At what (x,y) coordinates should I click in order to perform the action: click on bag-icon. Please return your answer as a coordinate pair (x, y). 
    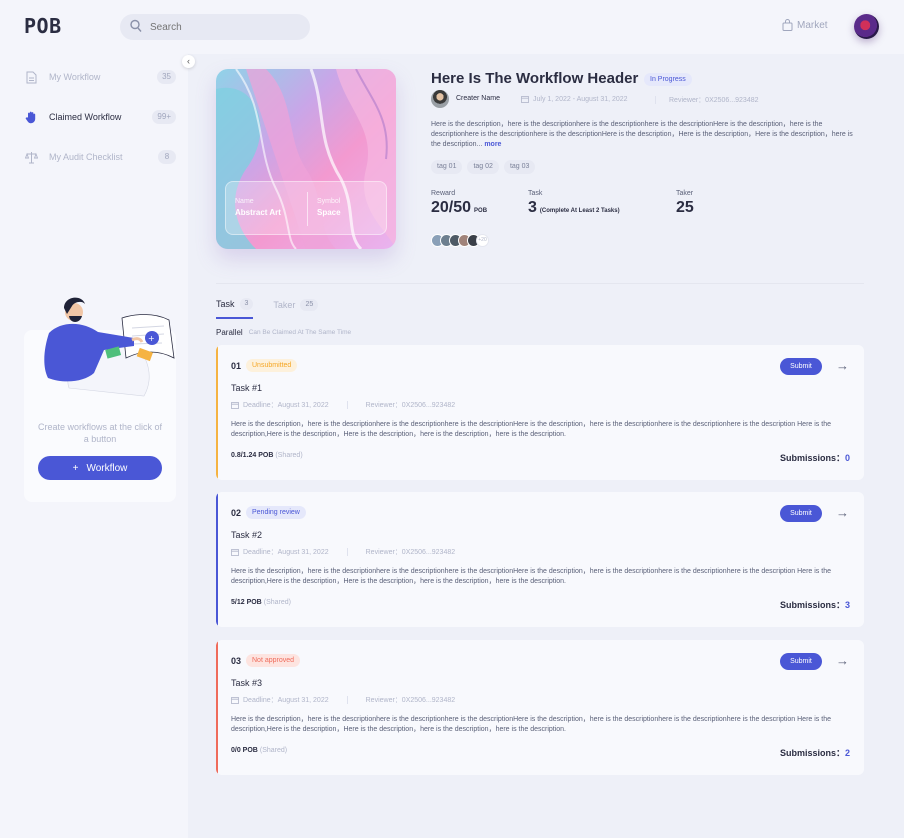
    Looking at the image, I should click on (787, 25).